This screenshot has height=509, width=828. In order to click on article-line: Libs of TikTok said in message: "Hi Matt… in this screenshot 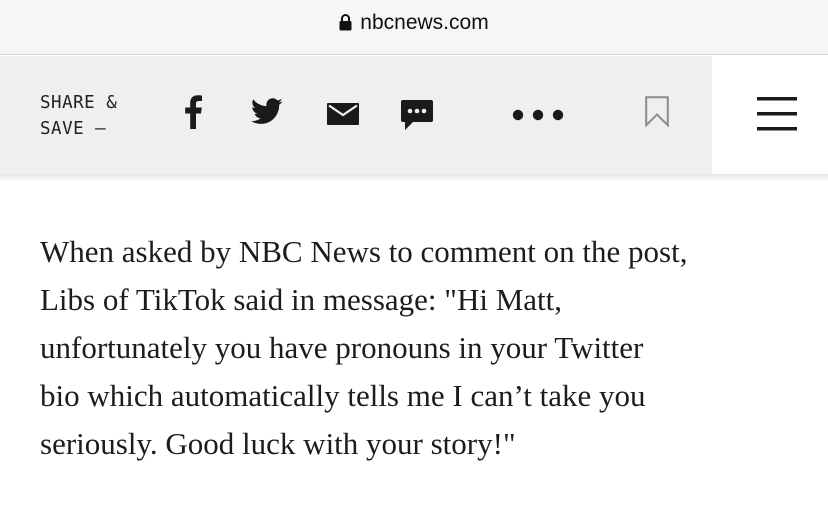, I will do `click(301, 299)`.